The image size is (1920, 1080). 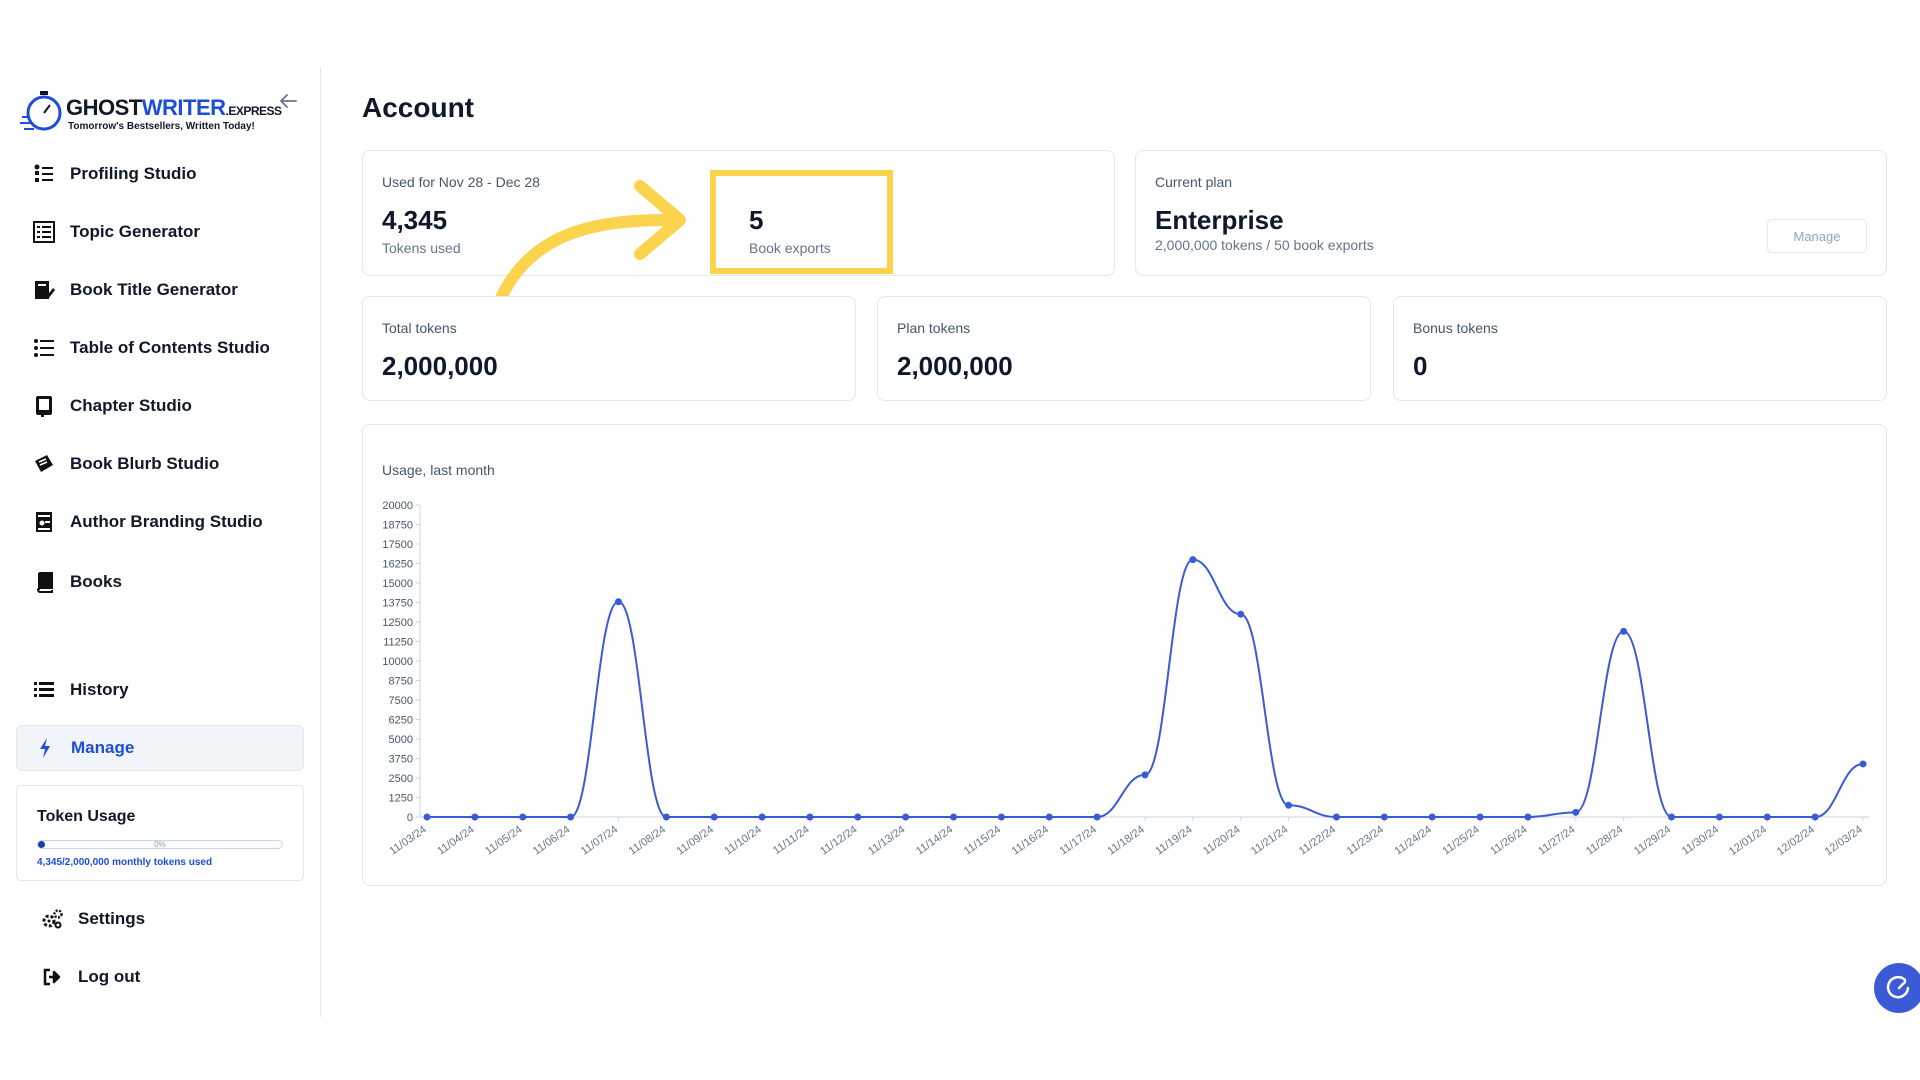 I want to click on y-tick-label: 6250, so click(x=401, y=721).